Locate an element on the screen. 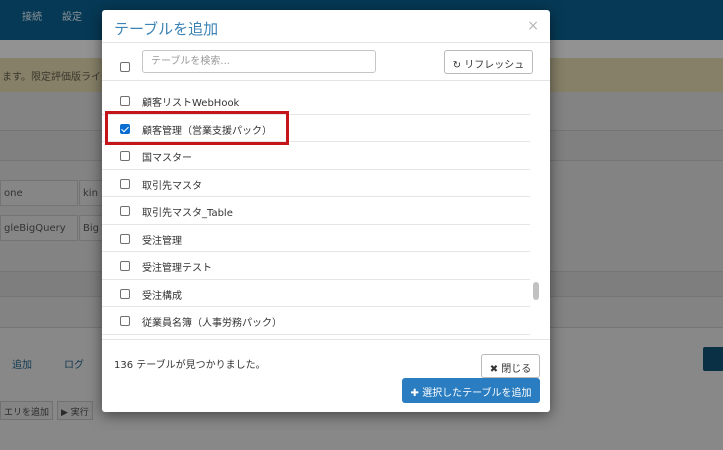 The width and height of the screenshot is (723, 450). table-row: 国マスター is located at coordinates (316, 156).